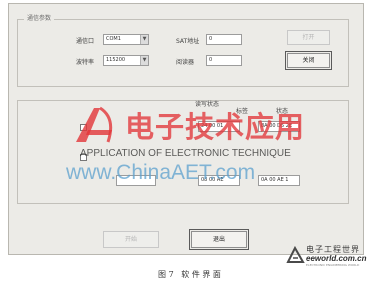 The width and height of the screenshot is (379, 285). I want to click on sat-address-label: SAT地址, so click(188, 41).